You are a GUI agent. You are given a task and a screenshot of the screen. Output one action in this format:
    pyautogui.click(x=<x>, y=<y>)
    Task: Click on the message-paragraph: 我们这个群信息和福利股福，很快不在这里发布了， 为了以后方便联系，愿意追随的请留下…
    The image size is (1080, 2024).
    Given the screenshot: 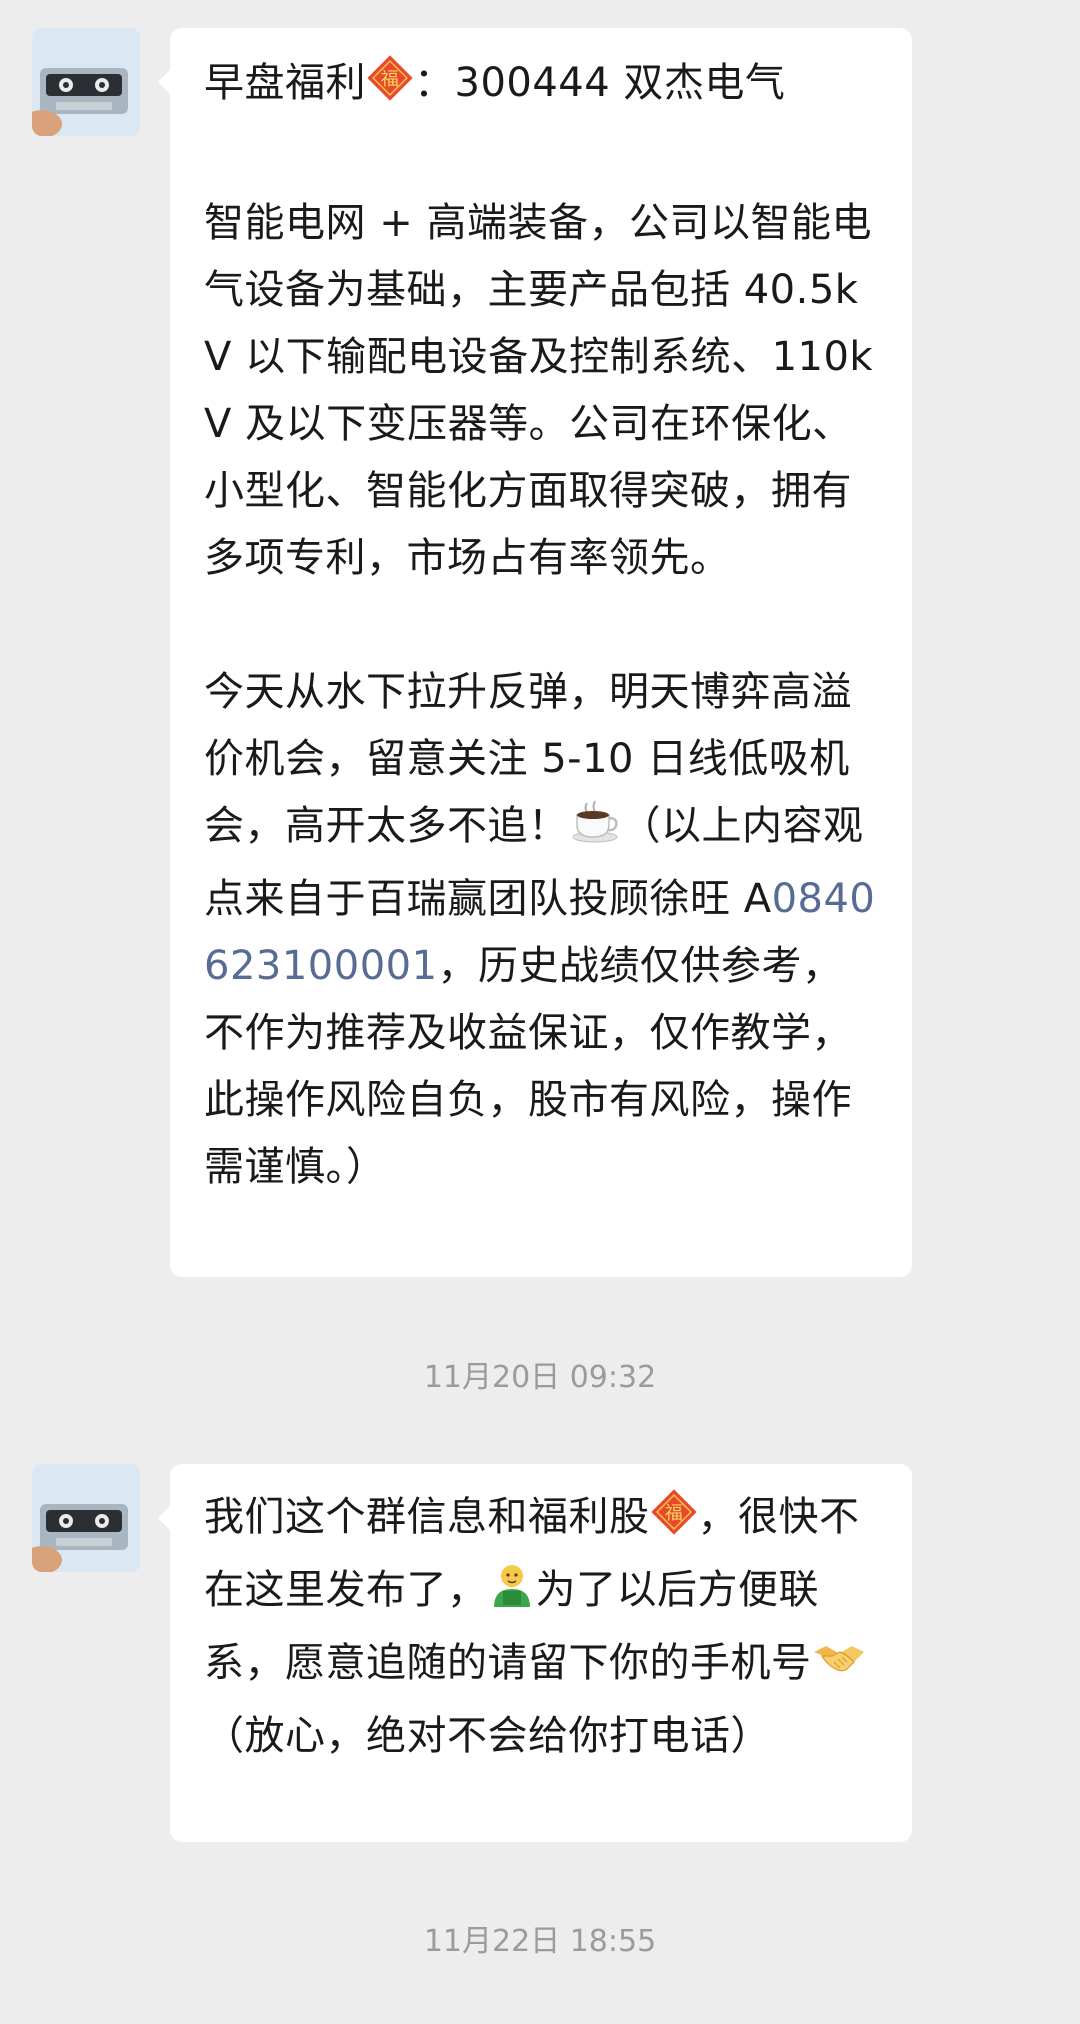 What is the action you would take?
    pyautogui.click(x=543, y=1627)
    